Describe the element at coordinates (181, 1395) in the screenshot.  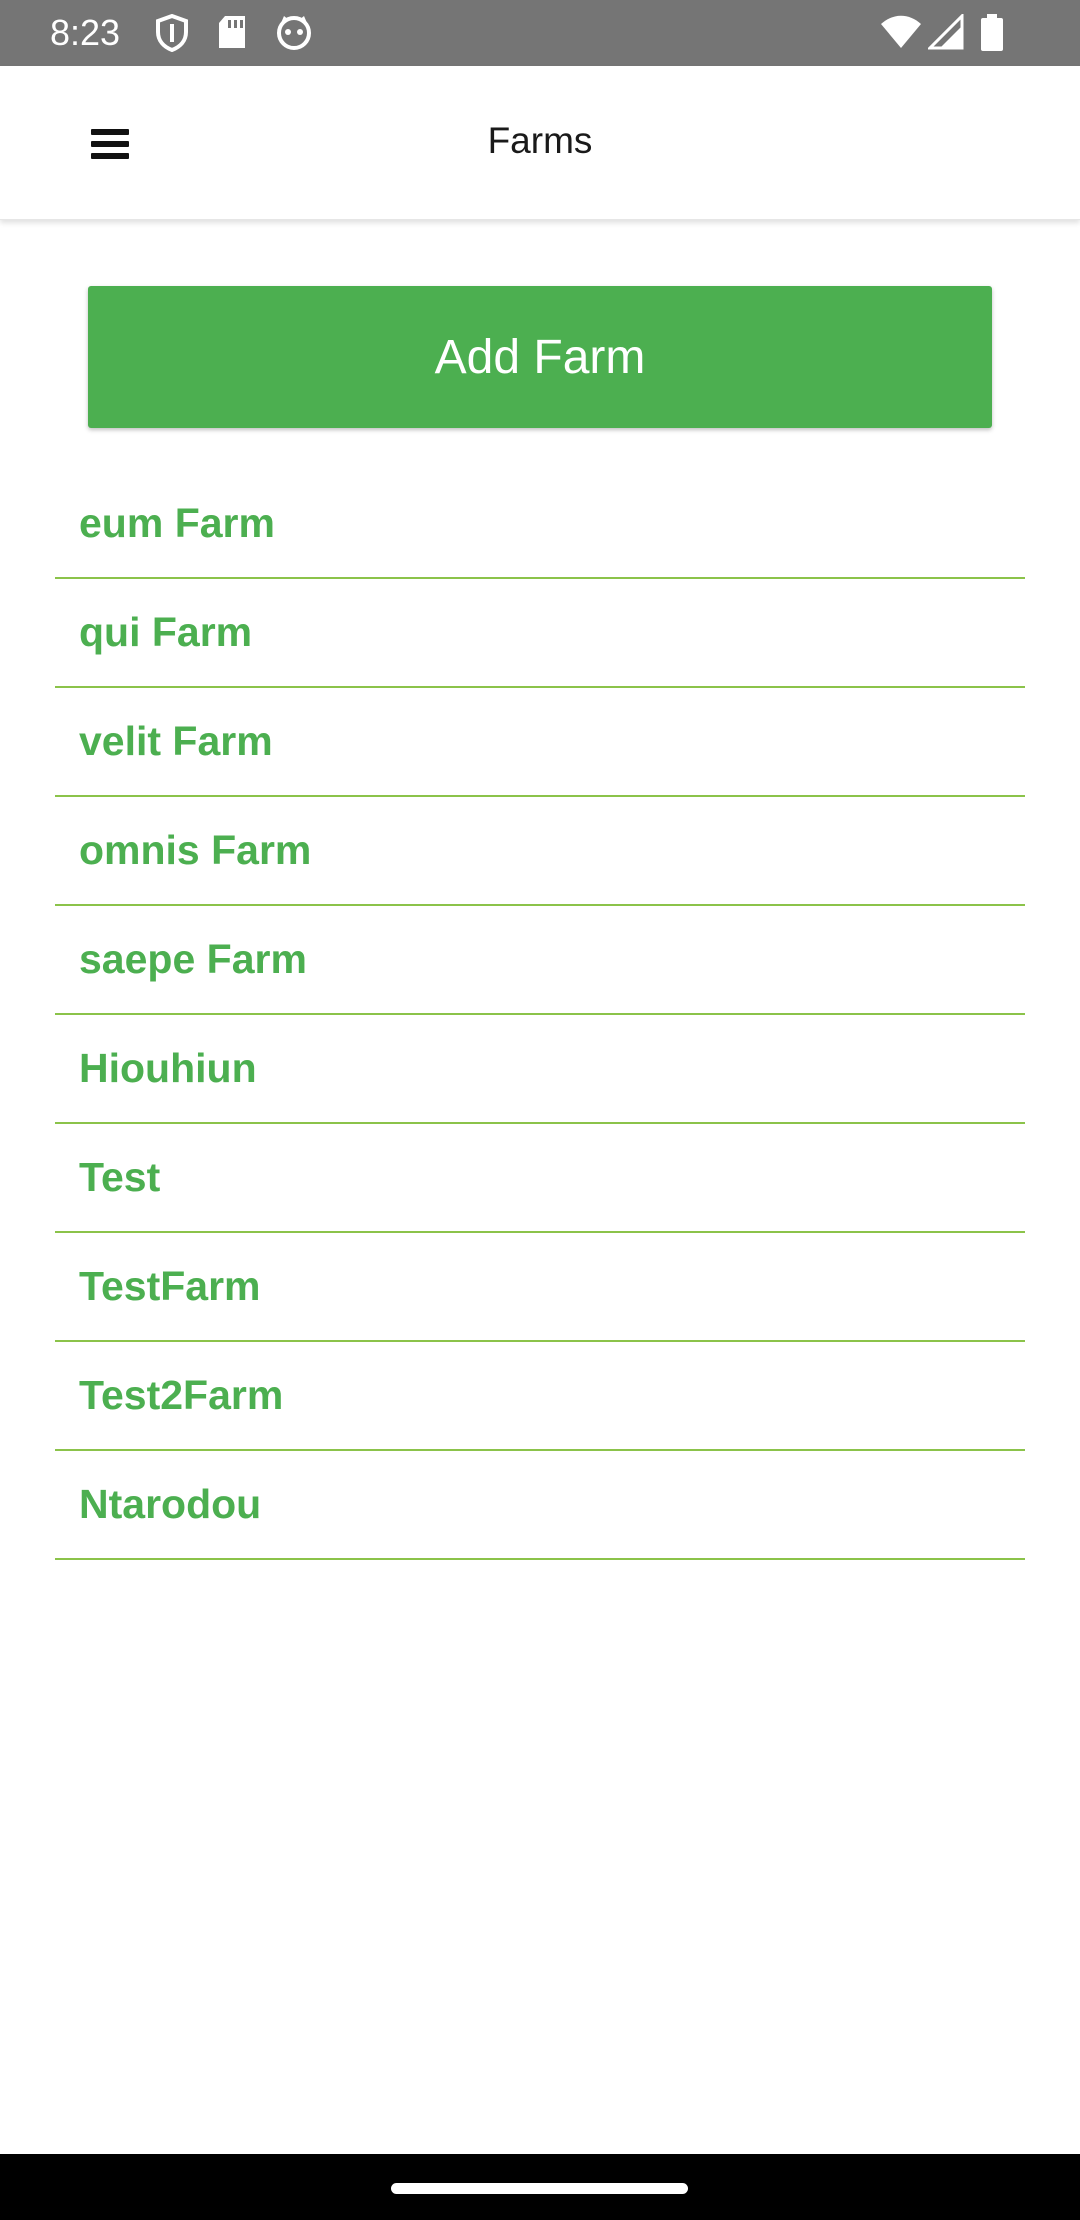
I see `farm-name: Test2Farm` at that location.